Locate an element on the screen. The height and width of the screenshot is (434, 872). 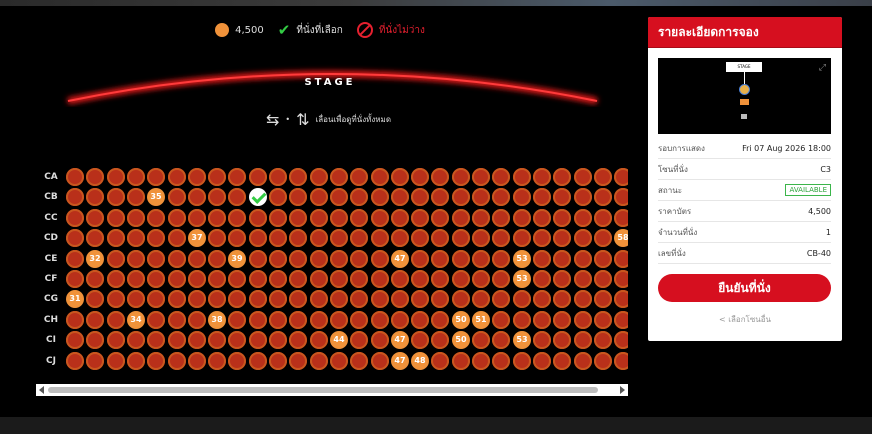
confirm-seat-button: ยืนยันที่นั่ง is located at coordinates (744, 288).